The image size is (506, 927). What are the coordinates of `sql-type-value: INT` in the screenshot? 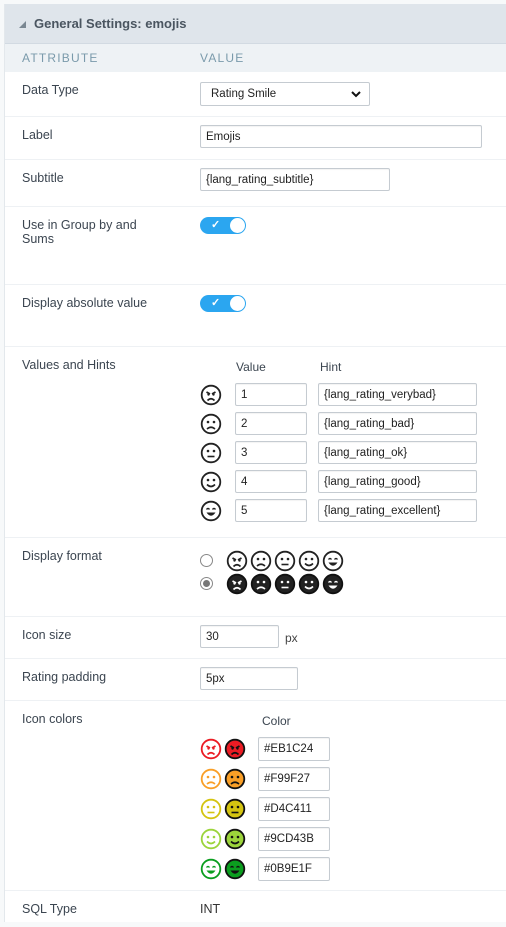 It's located at (210, 909).